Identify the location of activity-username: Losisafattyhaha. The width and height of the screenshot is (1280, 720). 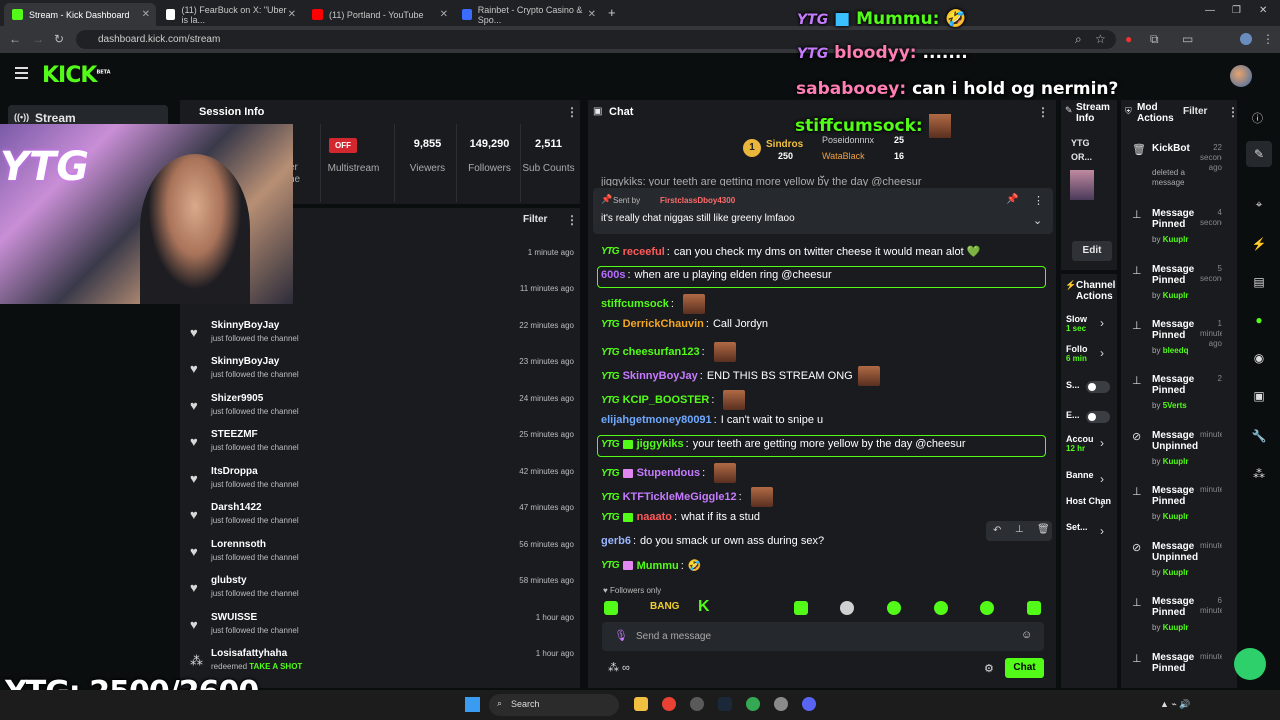
(249, 653).